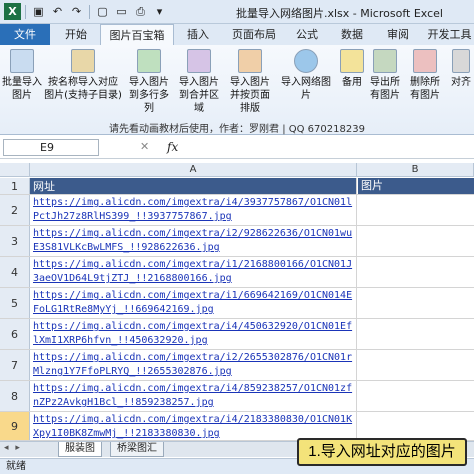 This screenshot has width=474, height=474. Describe the element at coordinates (15, 426) in the screenshot. I see `row-number: 9` at that location.